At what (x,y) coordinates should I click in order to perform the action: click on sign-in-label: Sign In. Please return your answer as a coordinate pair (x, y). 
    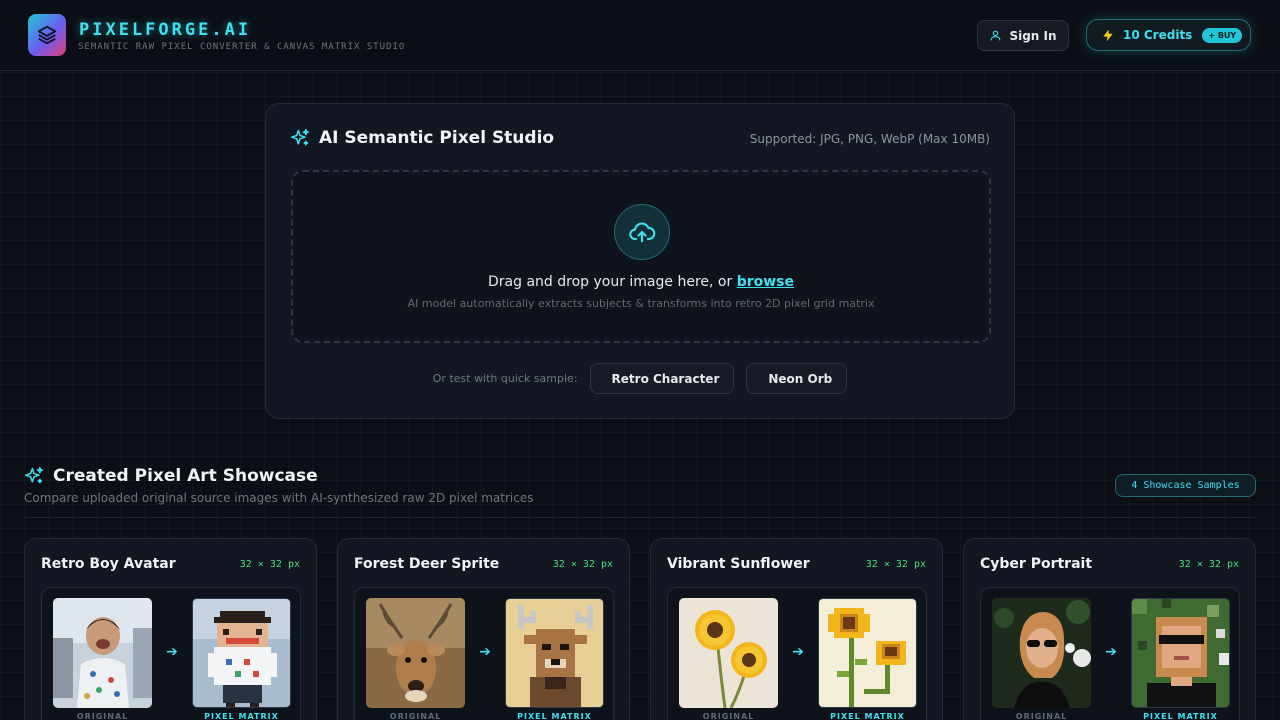
    Looking at the image, I should click on (1033, 35).